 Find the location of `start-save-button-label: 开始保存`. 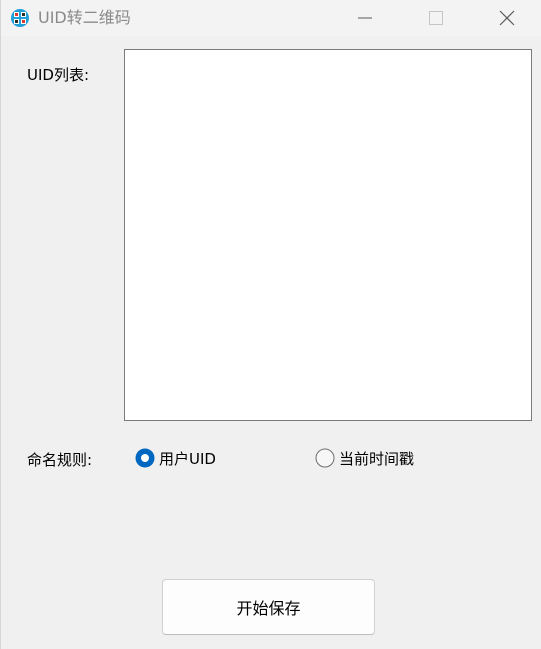

start-save-button-label: 开始保存 is located at coordinates (268, 608).